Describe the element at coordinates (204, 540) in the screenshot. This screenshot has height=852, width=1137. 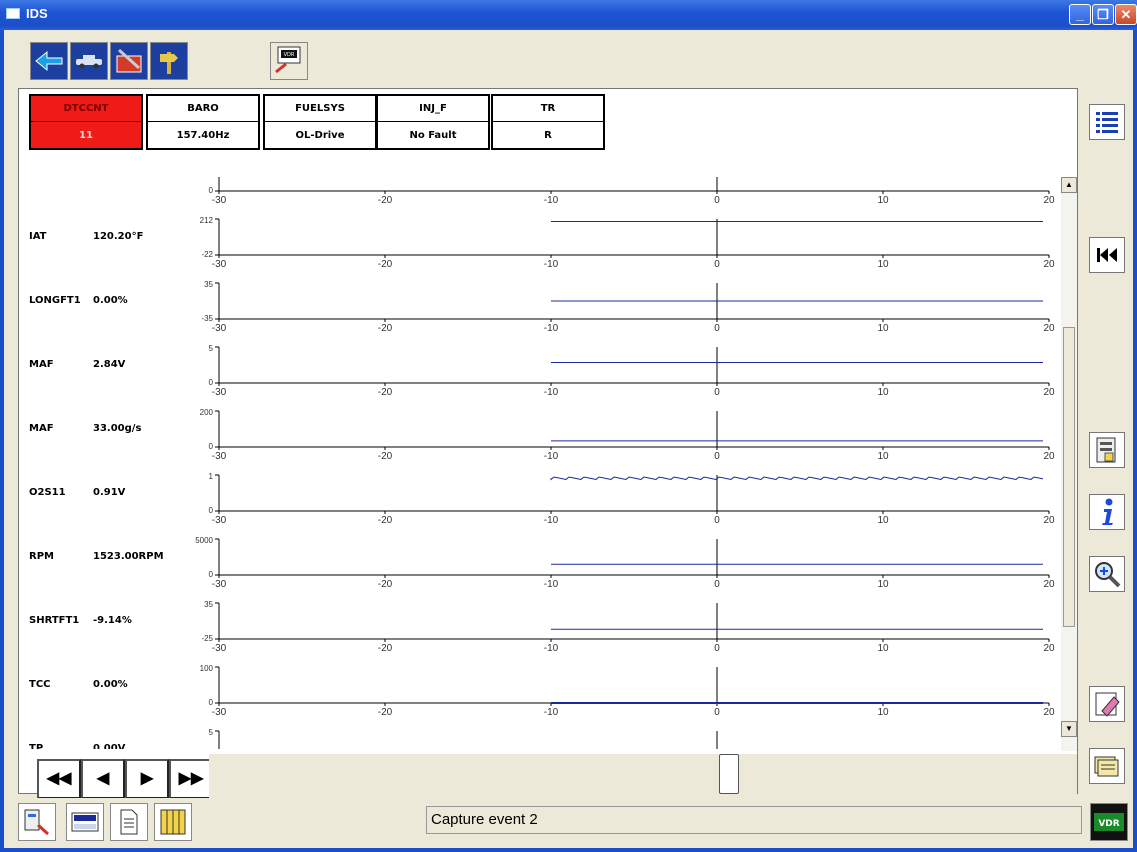
I see `y-max-label: 5000` at that location.